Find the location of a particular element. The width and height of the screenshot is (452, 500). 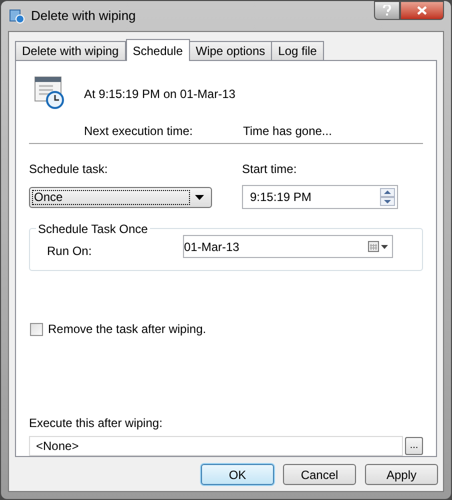

calendar-dropdown-icon is located at coordinates (378, 246).